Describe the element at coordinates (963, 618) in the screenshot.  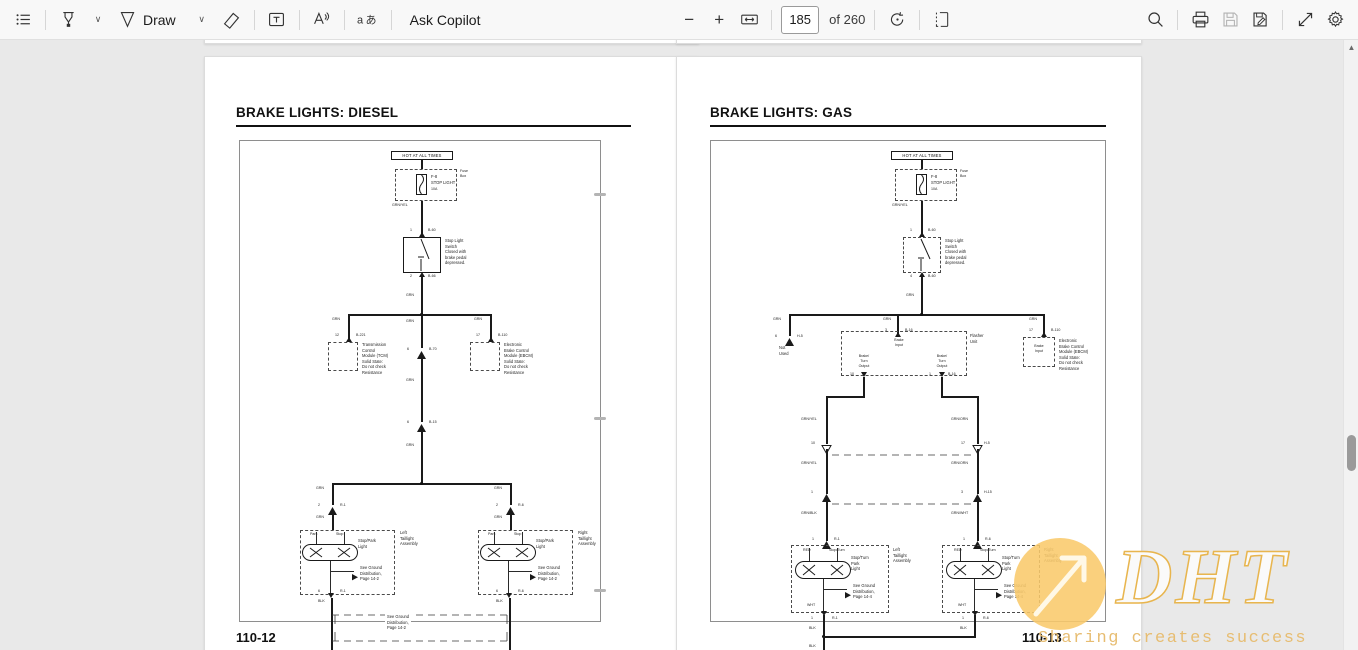
I see `right-gnd-pin-gas: 1` at that location.